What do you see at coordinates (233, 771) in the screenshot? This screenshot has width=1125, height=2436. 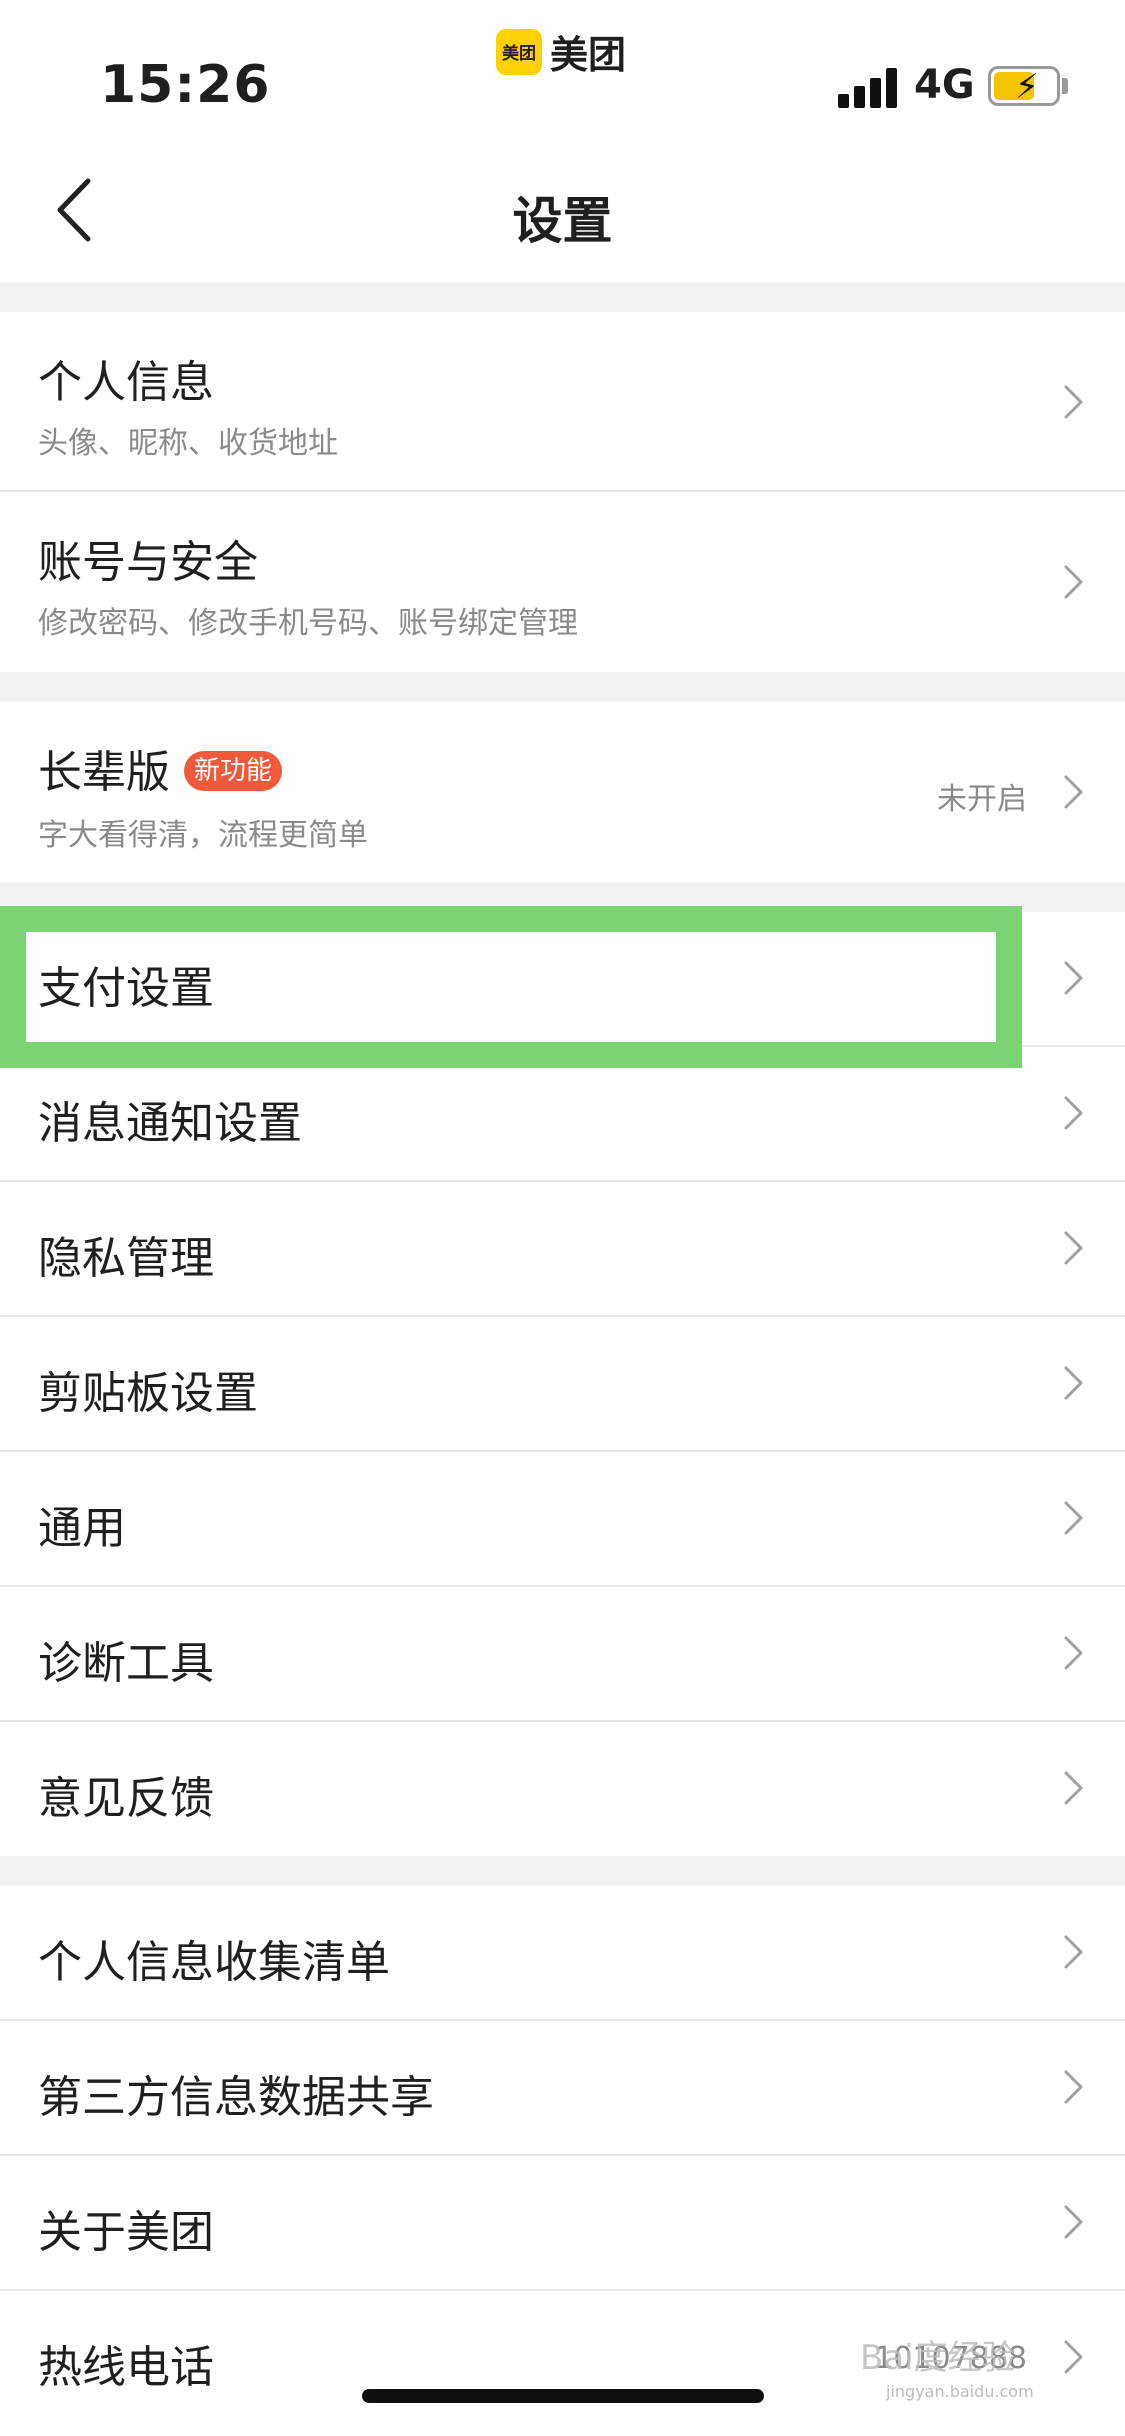 I see `new-feature-badge: 新功能` at bounding box center [233, 771].